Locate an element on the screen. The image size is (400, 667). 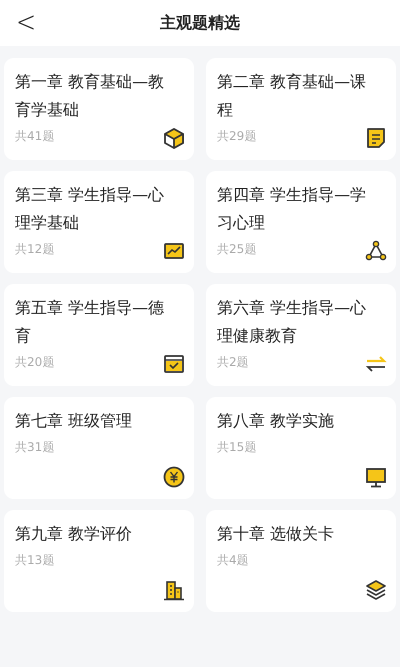
chapter-title: 第三章 学生指导—心理学基础 is located at coordinates (90, 209).